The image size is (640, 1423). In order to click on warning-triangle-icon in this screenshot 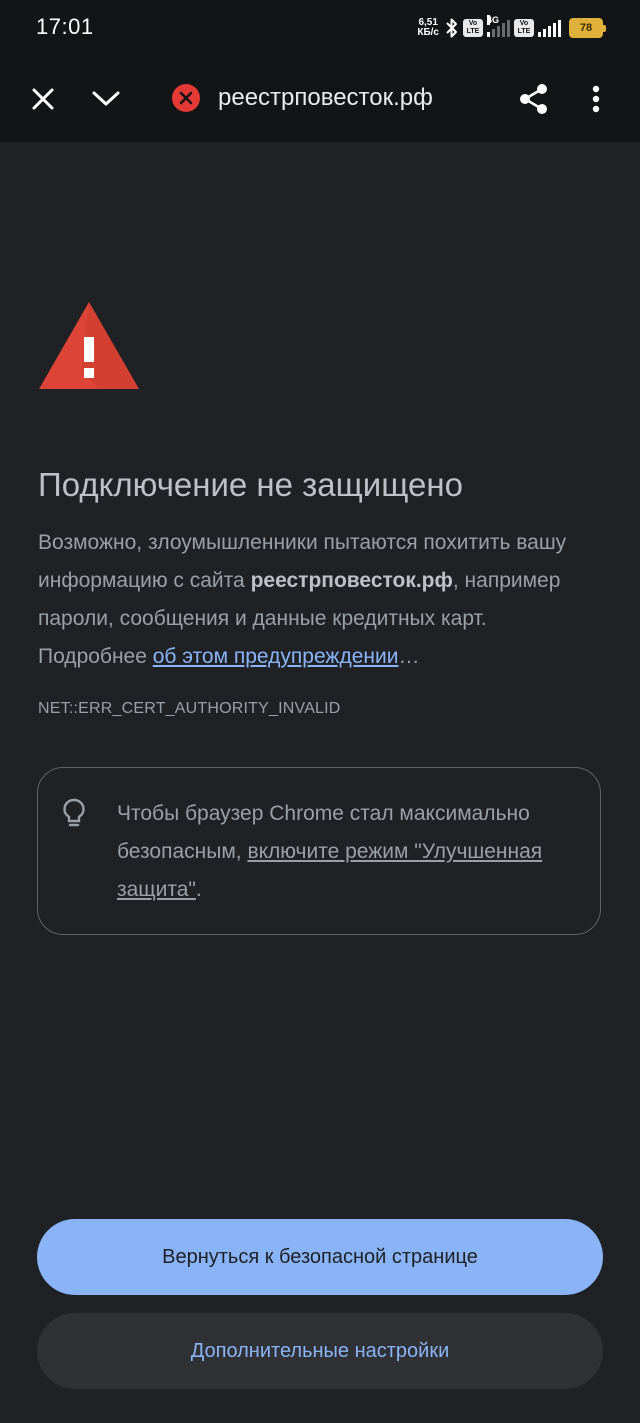, I will do `click(89, 345)`.